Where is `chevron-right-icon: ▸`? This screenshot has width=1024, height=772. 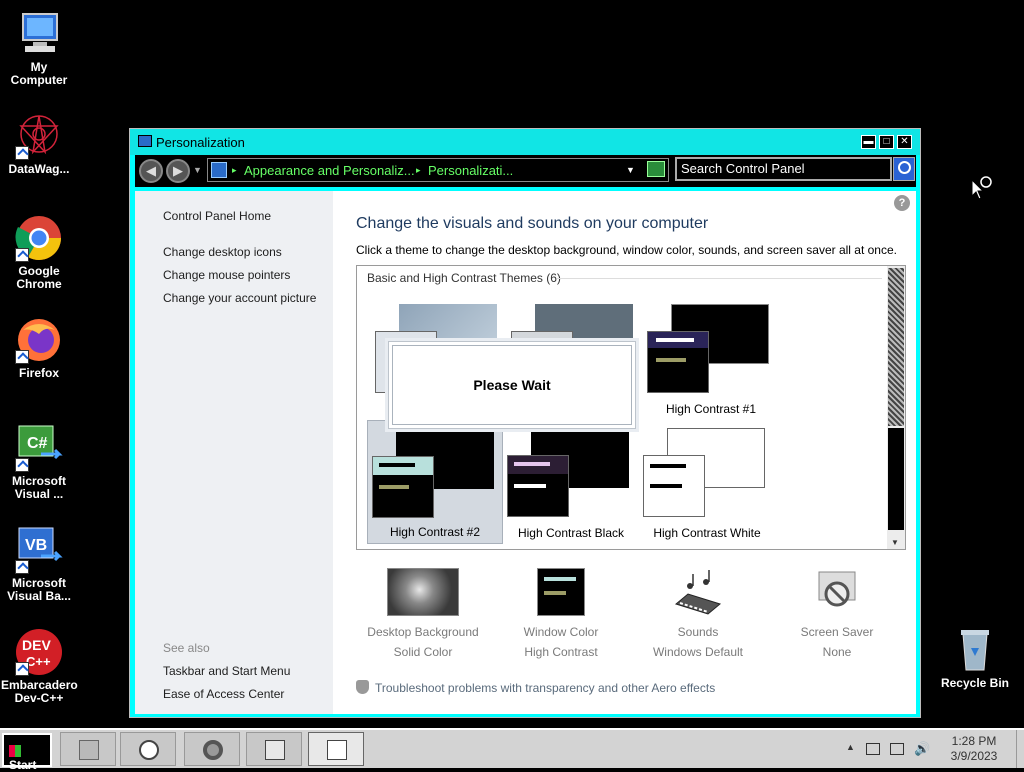 chevron-right-icon: ▸ is located at coordinates (234, 170).